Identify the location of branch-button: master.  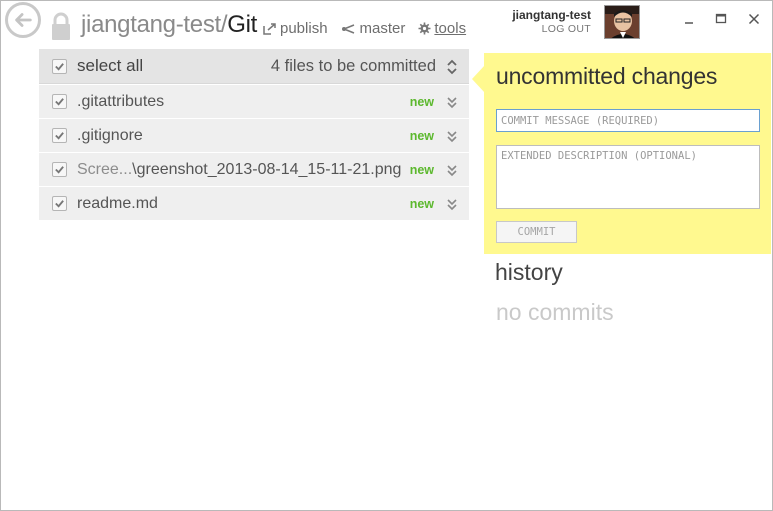
(373, 28).